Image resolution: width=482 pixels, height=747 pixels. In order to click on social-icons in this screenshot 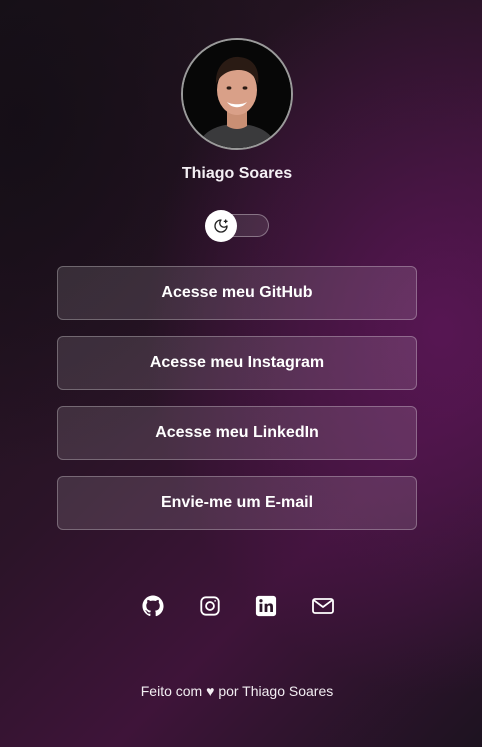, I will do `click(238, 606)`.